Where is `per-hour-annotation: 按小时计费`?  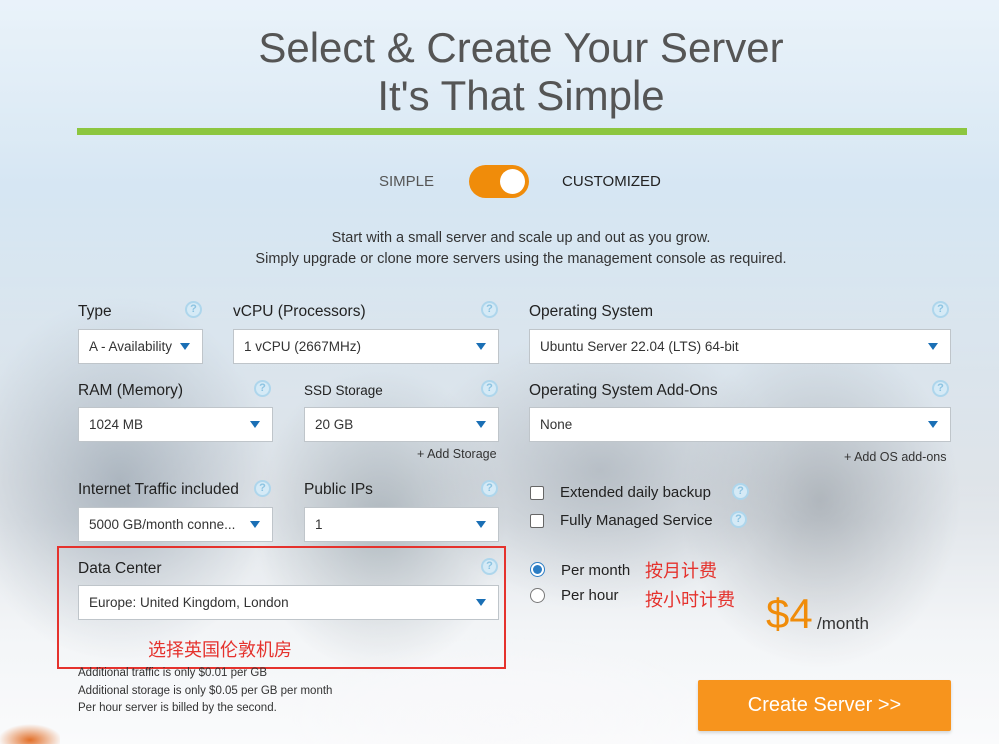
per-hour-annotation: 按小时计费 is located at coordinates (690, 600).